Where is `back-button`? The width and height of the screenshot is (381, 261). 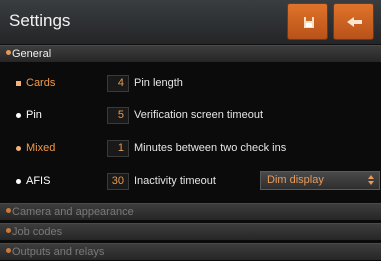
back-button is located at coordinates (353, 21).